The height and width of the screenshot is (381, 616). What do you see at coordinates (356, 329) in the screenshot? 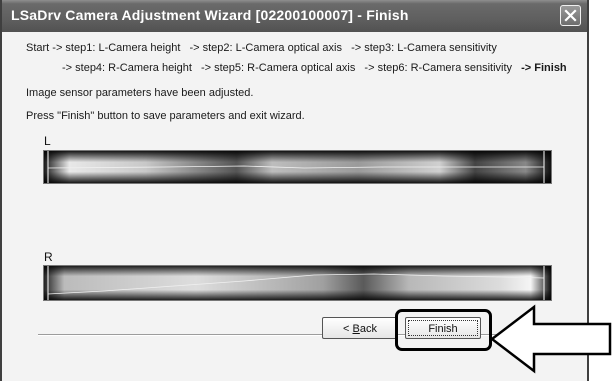
I see `back-hotkey: B` at bounding box center [356, 329].